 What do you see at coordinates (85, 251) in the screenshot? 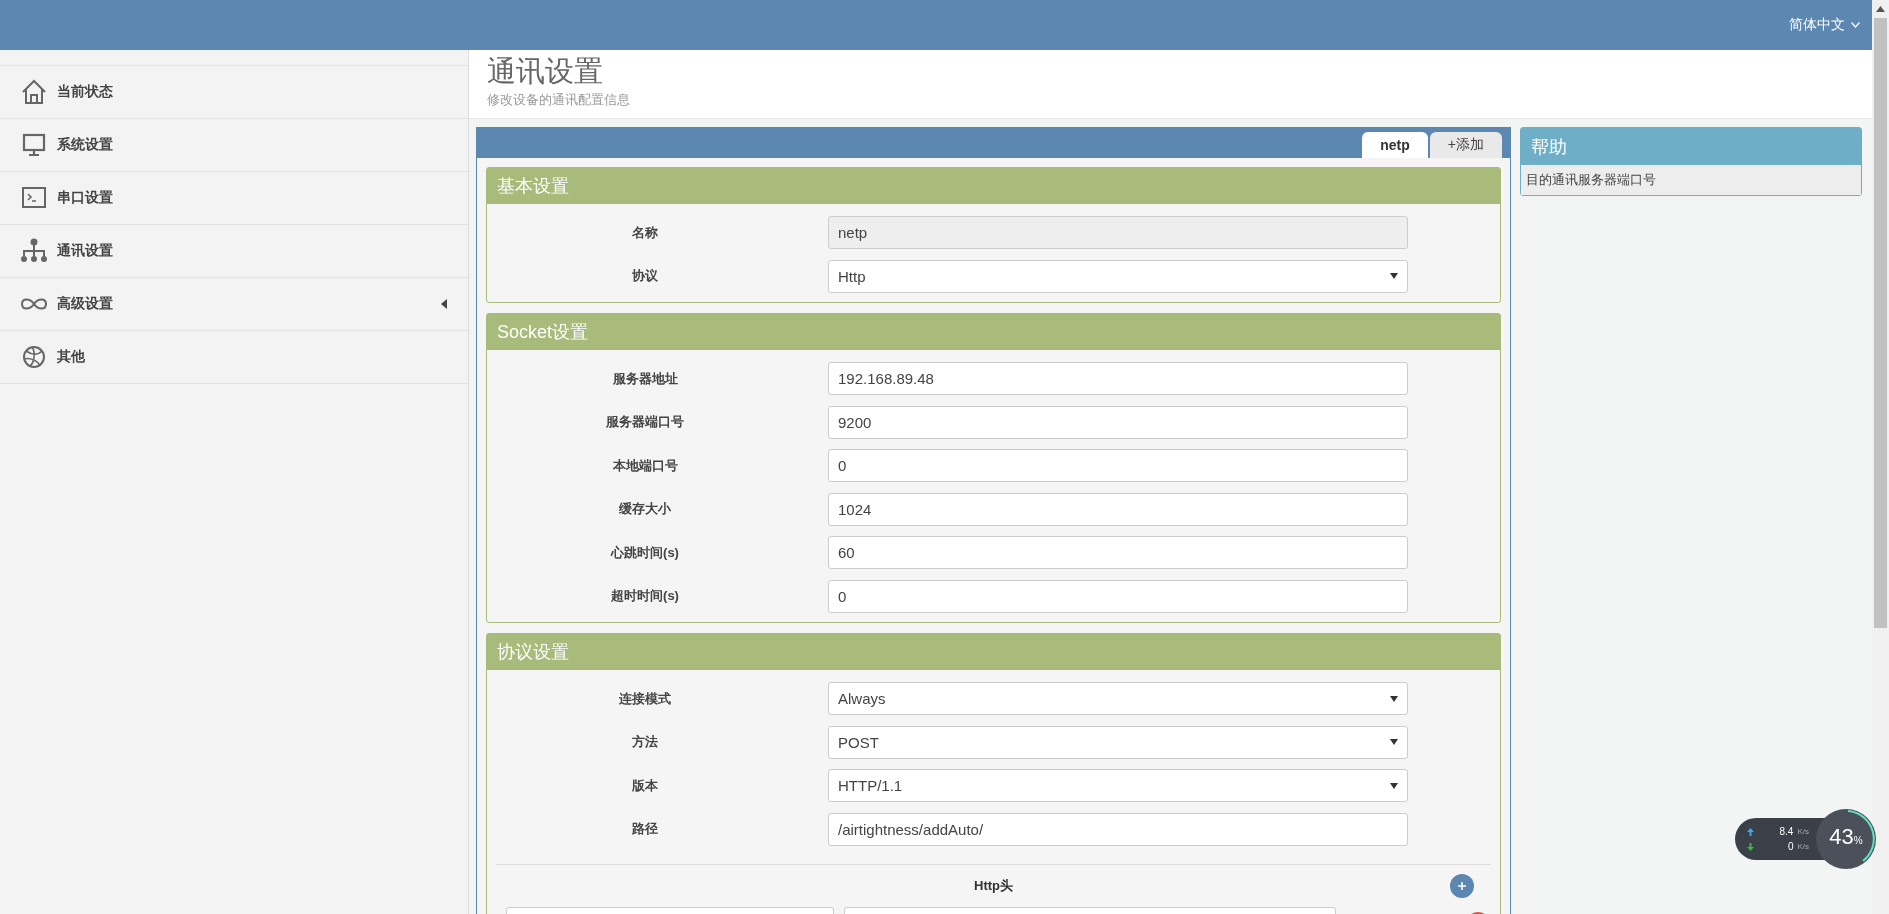
I see `sidebar-label: 通讯设置` at bounding box center [85, 251].